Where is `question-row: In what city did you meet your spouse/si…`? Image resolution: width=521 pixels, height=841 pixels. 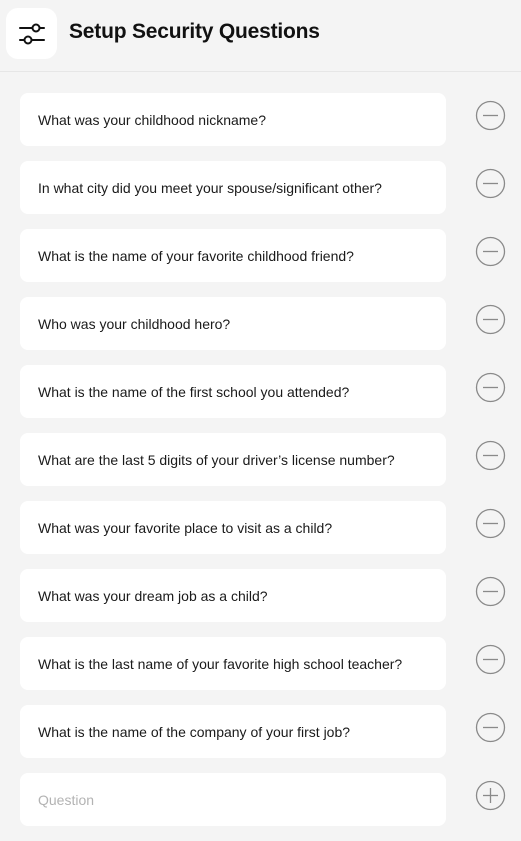
question-row: In what city did you meet your spouse/si… is located at coordinates (260, 195).